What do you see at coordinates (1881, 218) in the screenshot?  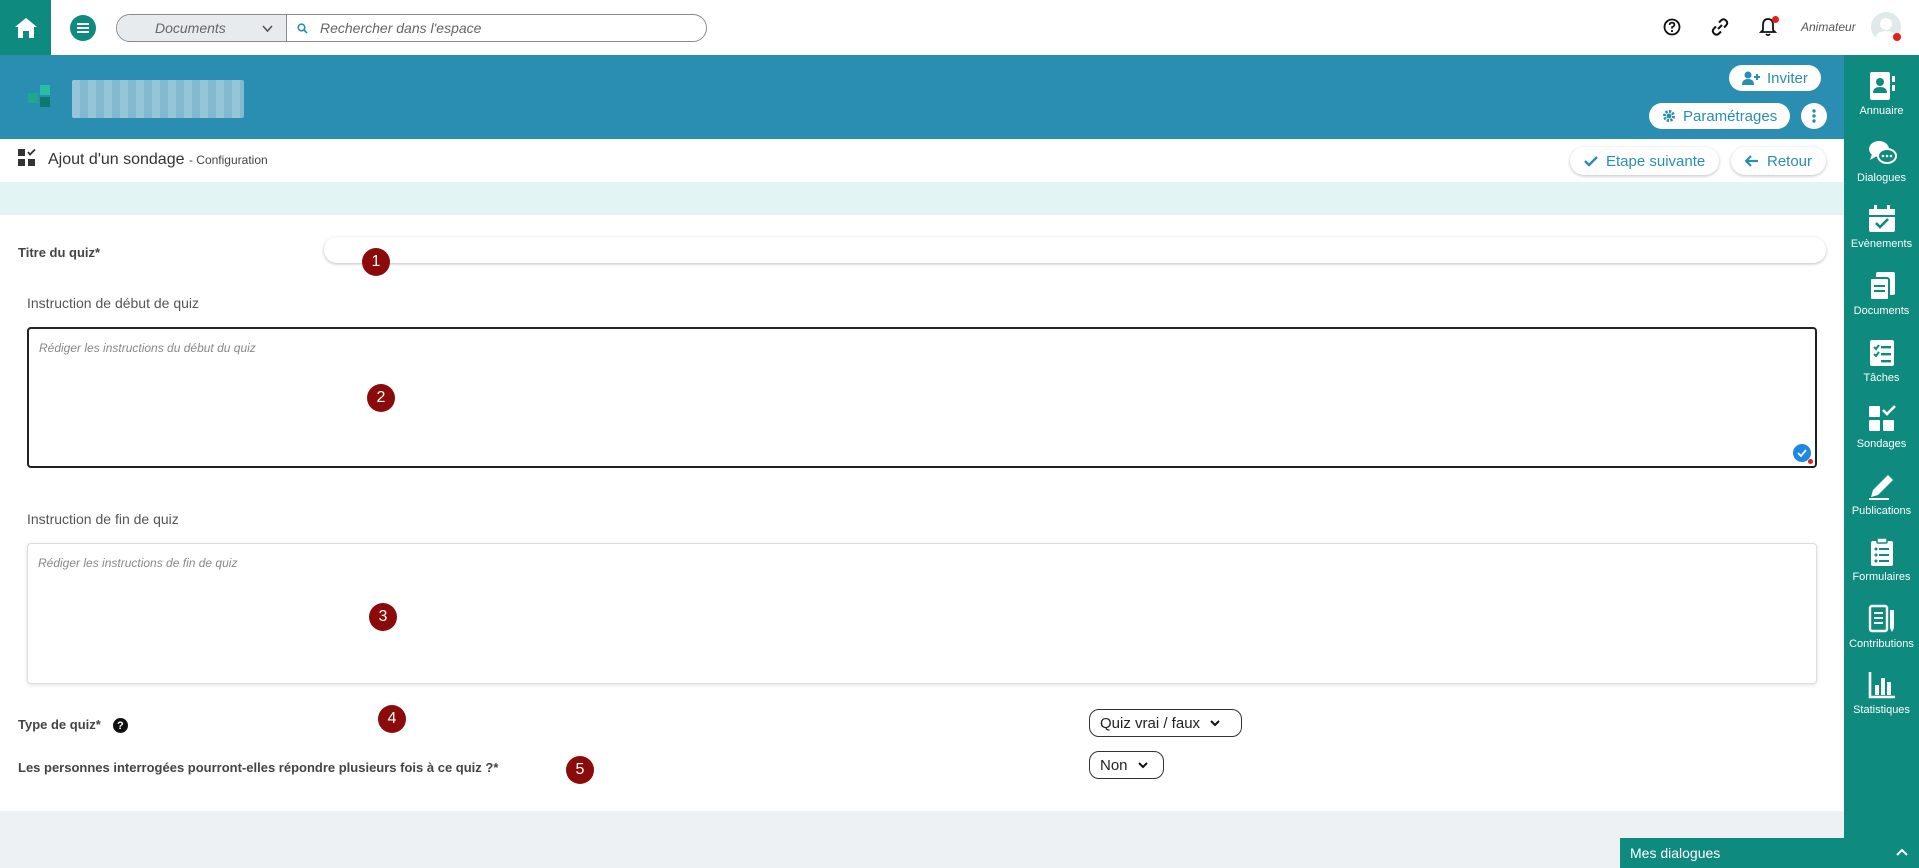 I see `calendar-icon` at bounding box center [1881, 218].